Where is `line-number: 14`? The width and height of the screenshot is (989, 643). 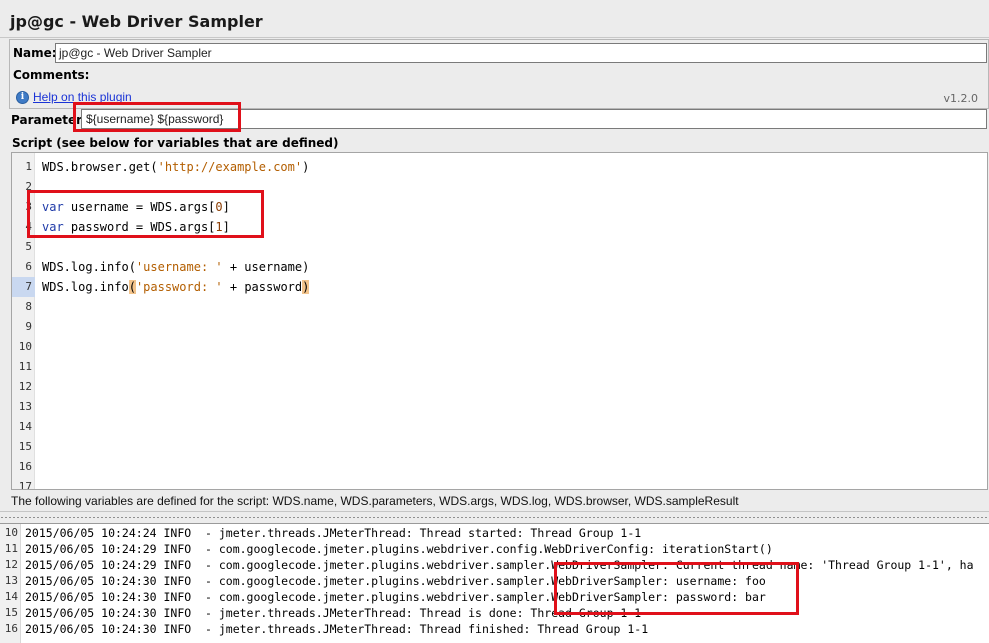 line-number: 14 is located at coordinates (25, 426).